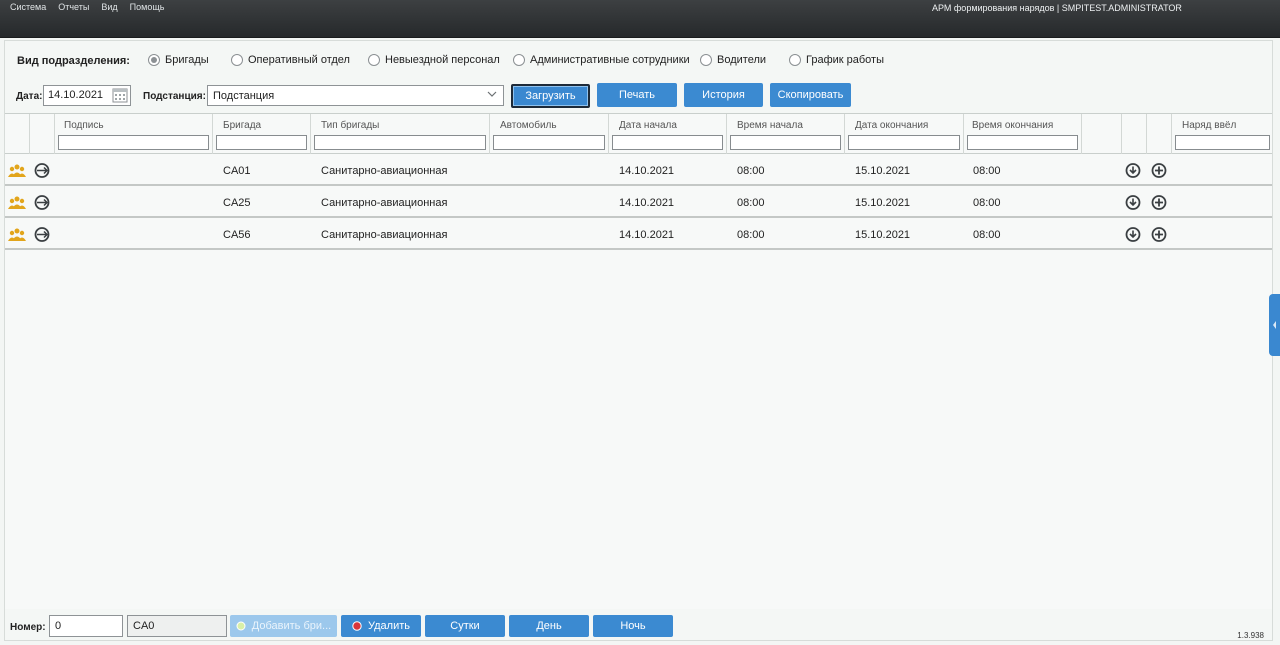  Describe the element at coordinates (1250, 635) in the screenshot. I see `version-label: 1.3.938` at that location.